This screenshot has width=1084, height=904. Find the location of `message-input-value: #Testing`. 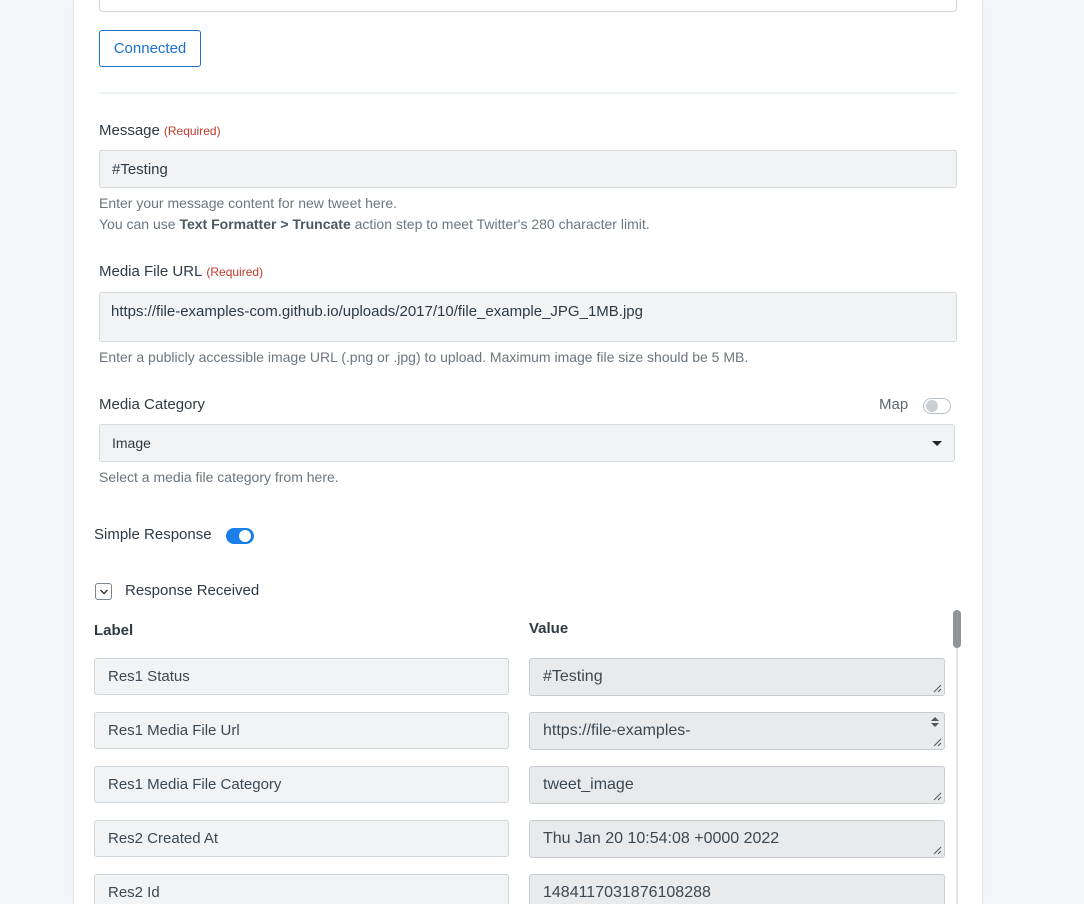

message-input-value: #Testing is located at coordinates (140, 169).